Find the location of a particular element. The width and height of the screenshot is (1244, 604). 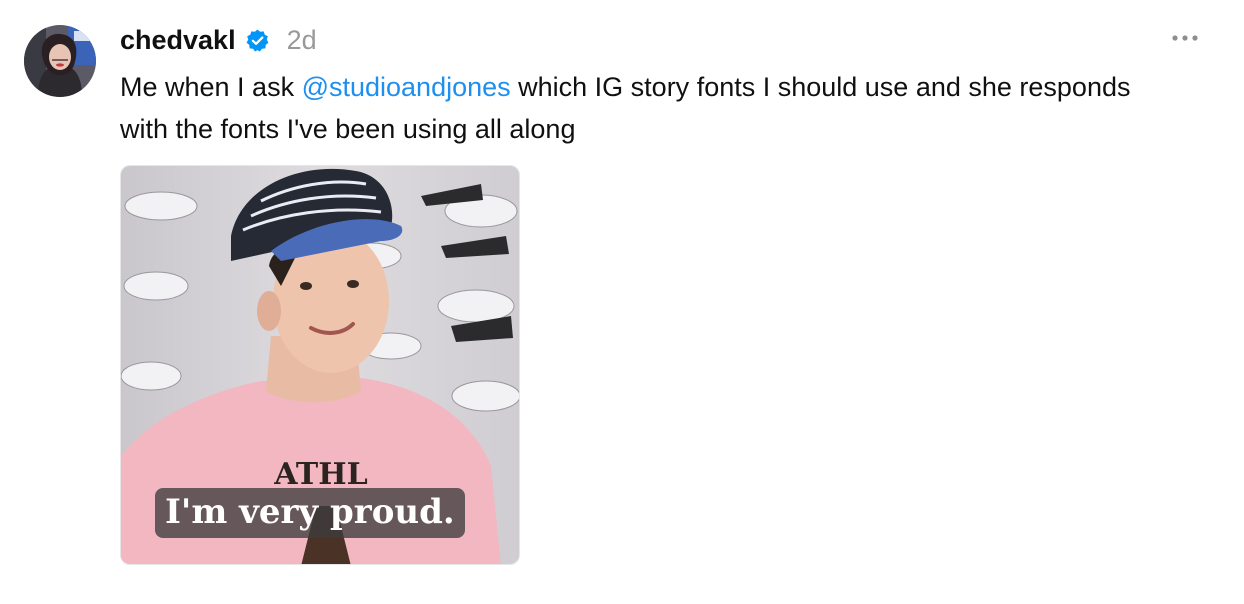

verified-badge-icon is located at coordinates (257, 40).